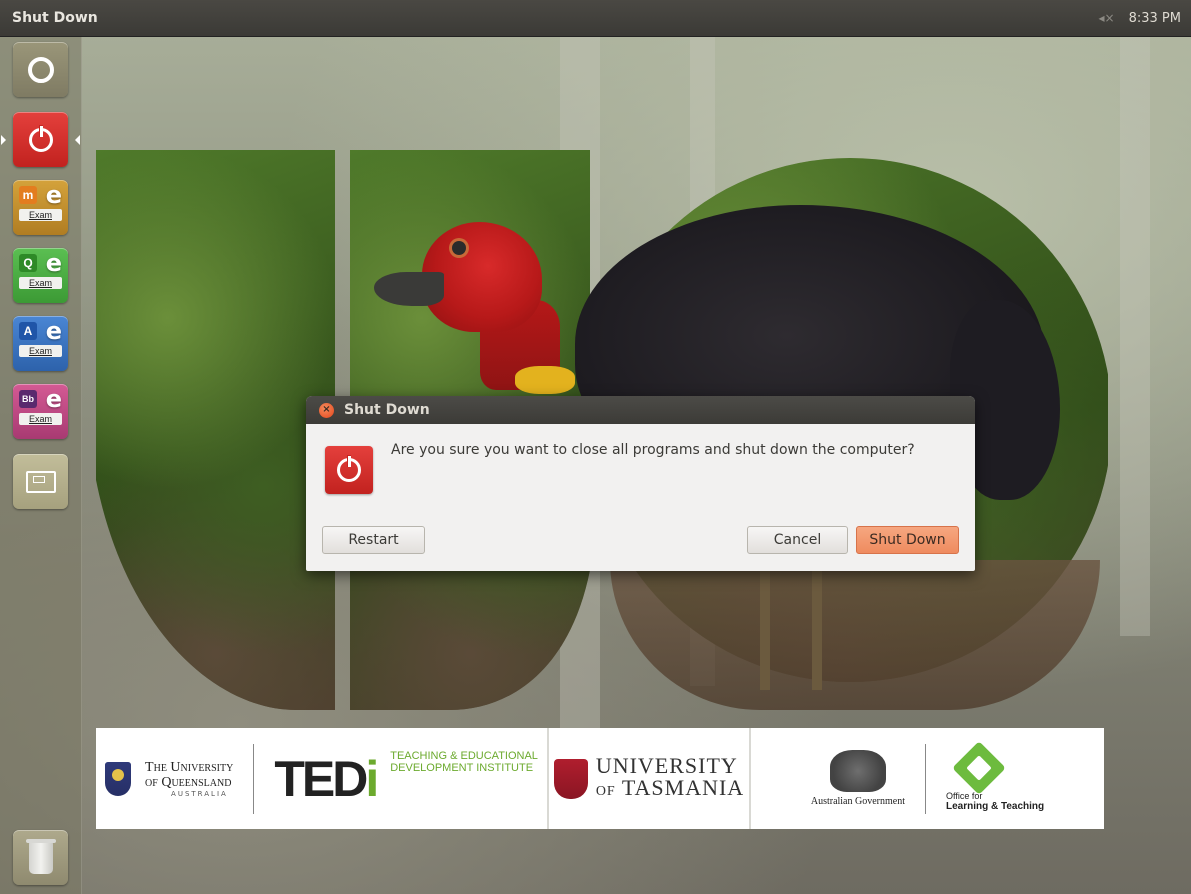 This screenshot has width=1191, height=894. I want to click on quiz-badge-icon: Q, so click(28, 263).